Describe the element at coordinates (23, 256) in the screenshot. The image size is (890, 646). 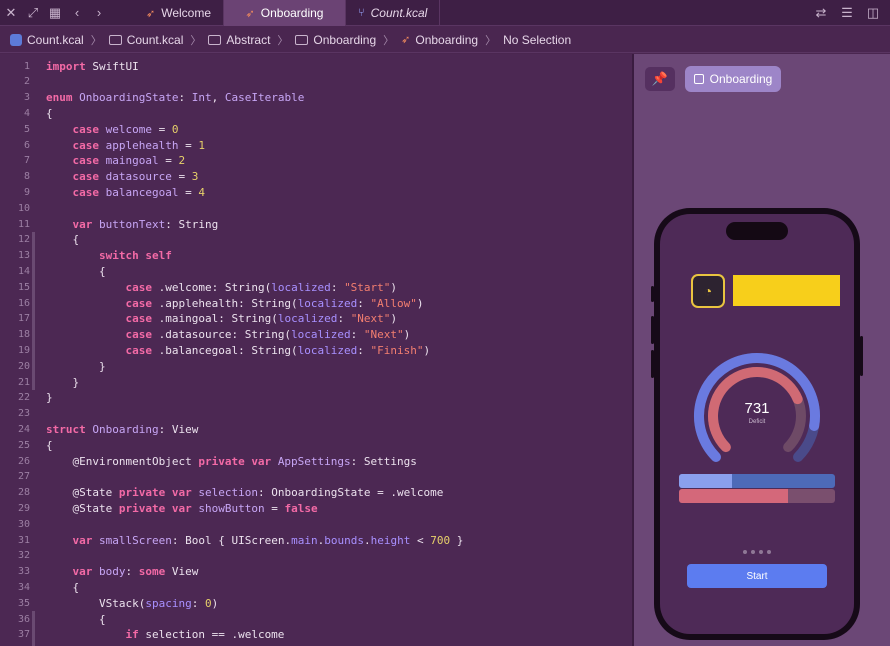
I see `line-number: 13` at that location.